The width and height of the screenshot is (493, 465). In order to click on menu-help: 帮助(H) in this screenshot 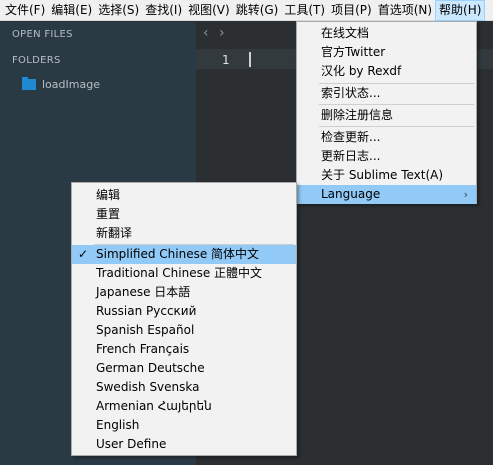, I will do `click(460, 10)`.